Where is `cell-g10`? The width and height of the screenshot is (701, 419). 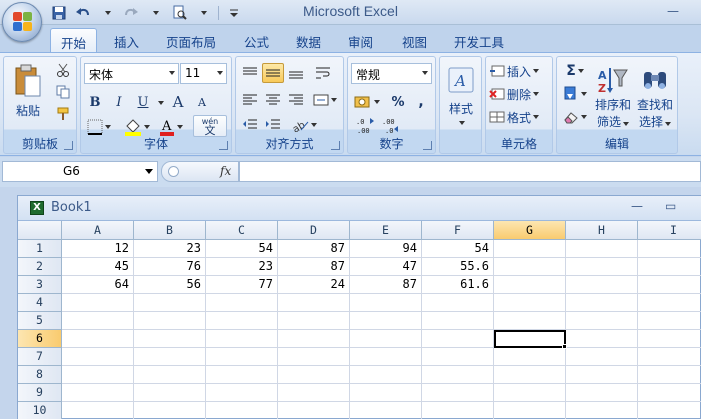 cell-g10 is located at coordinates (530, 410).